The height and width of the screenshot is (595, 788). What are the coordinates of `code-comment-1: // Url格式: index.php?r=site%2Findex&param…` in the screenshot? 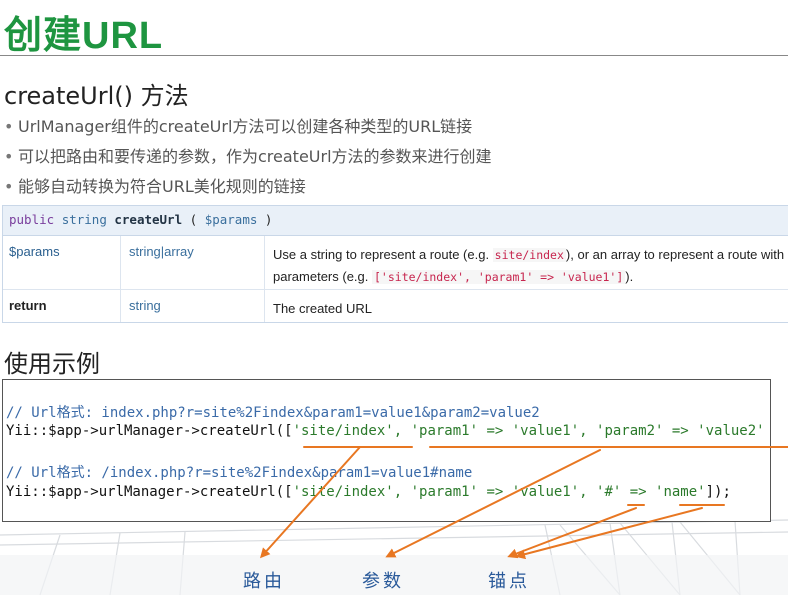 It's located at (273, 413).